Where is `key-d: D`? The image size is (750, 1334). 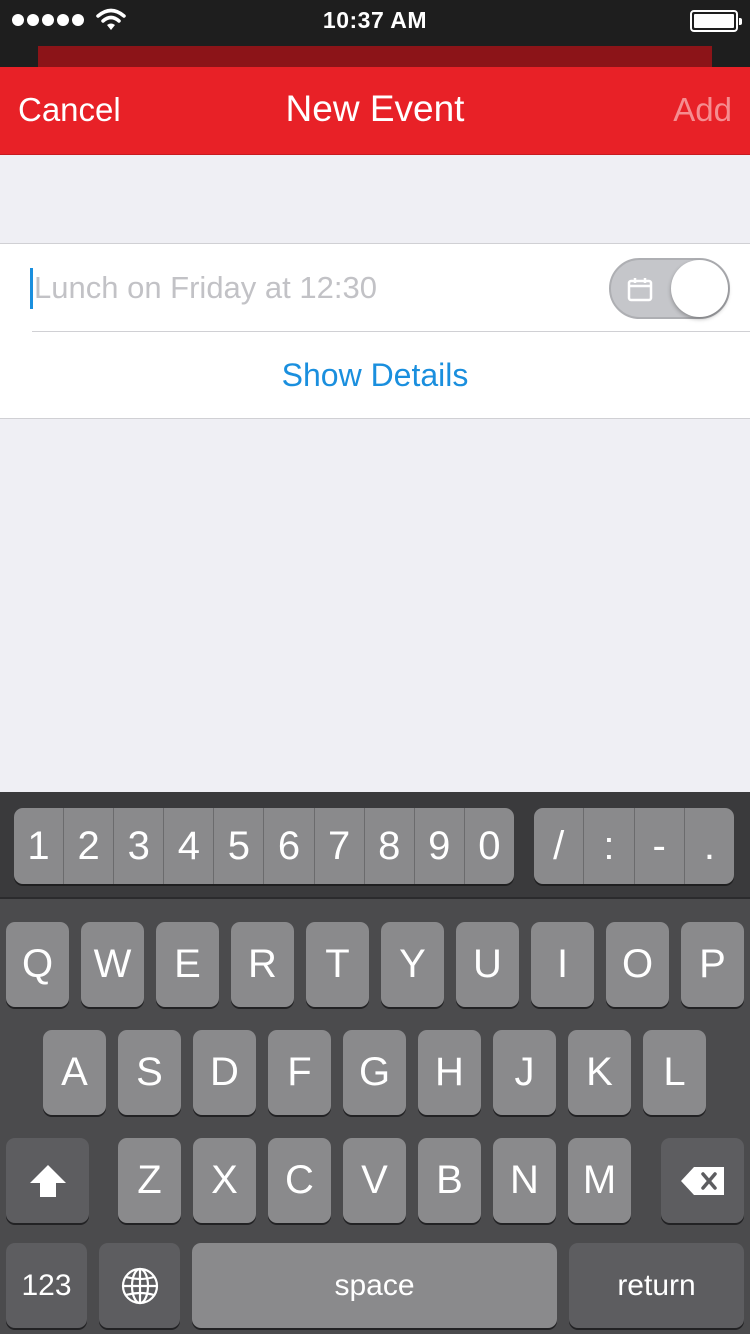
key-d: D is located at coordinates (224, 1072).